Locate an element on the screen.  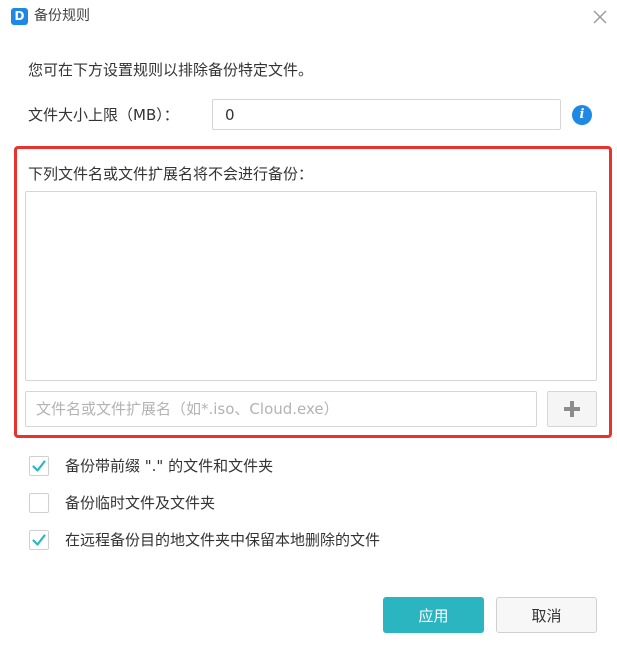
size-limit-label: 文件大小上限（MB）： is located at coordinates (103, 115).